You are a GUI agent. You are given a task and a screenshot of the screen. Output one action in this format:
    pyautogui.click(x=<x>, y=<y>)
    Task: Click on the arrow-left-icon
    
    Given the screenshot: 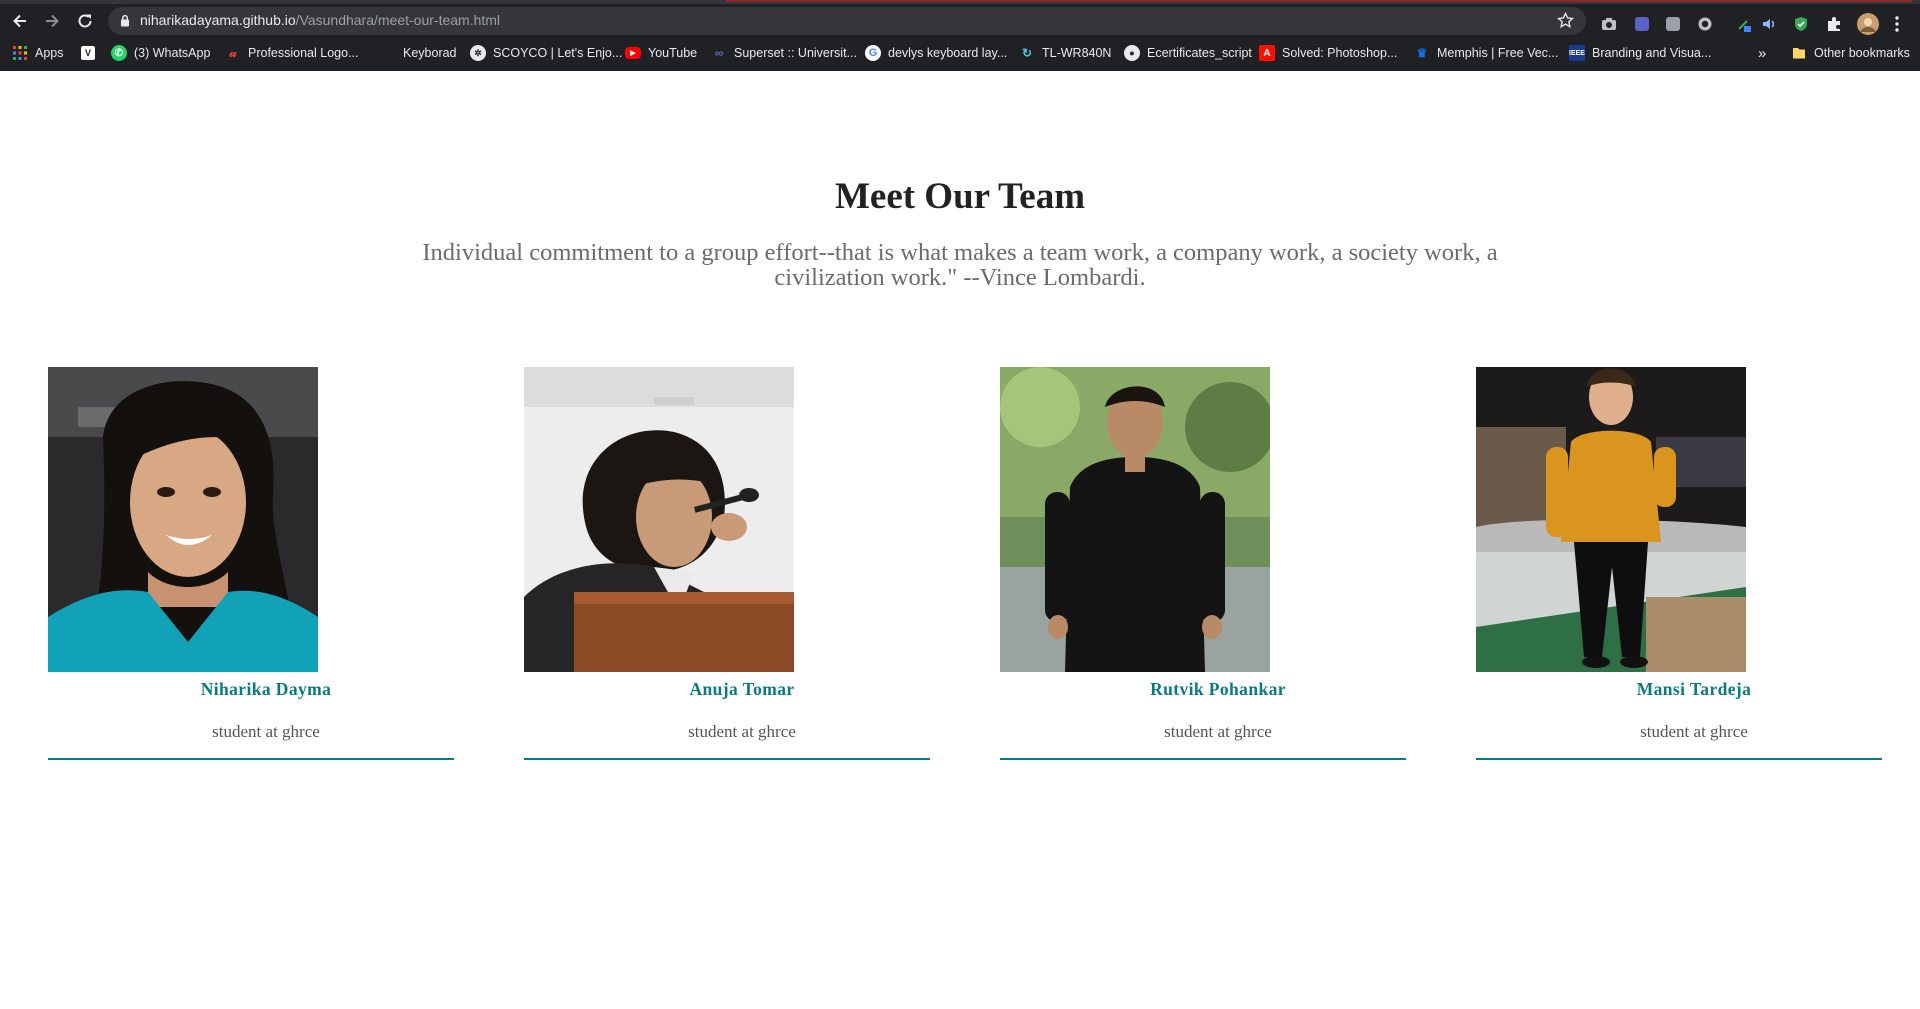 What is the action you would take?
    pyautogui.click(x=19, y=21)
    